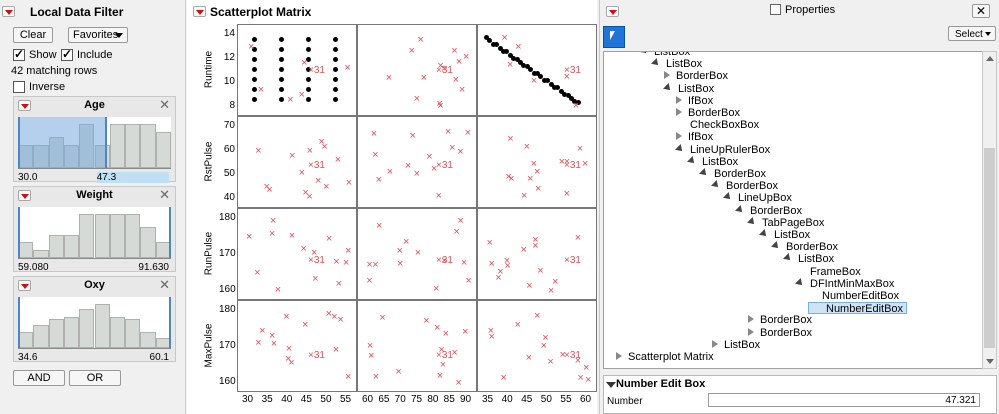 The height and width of the screenshot is (414, 999). What do you see at coordinates (828, 272) in the screenshot?
I see `tree-node: FrameBox` at bounding box center [828, 272].